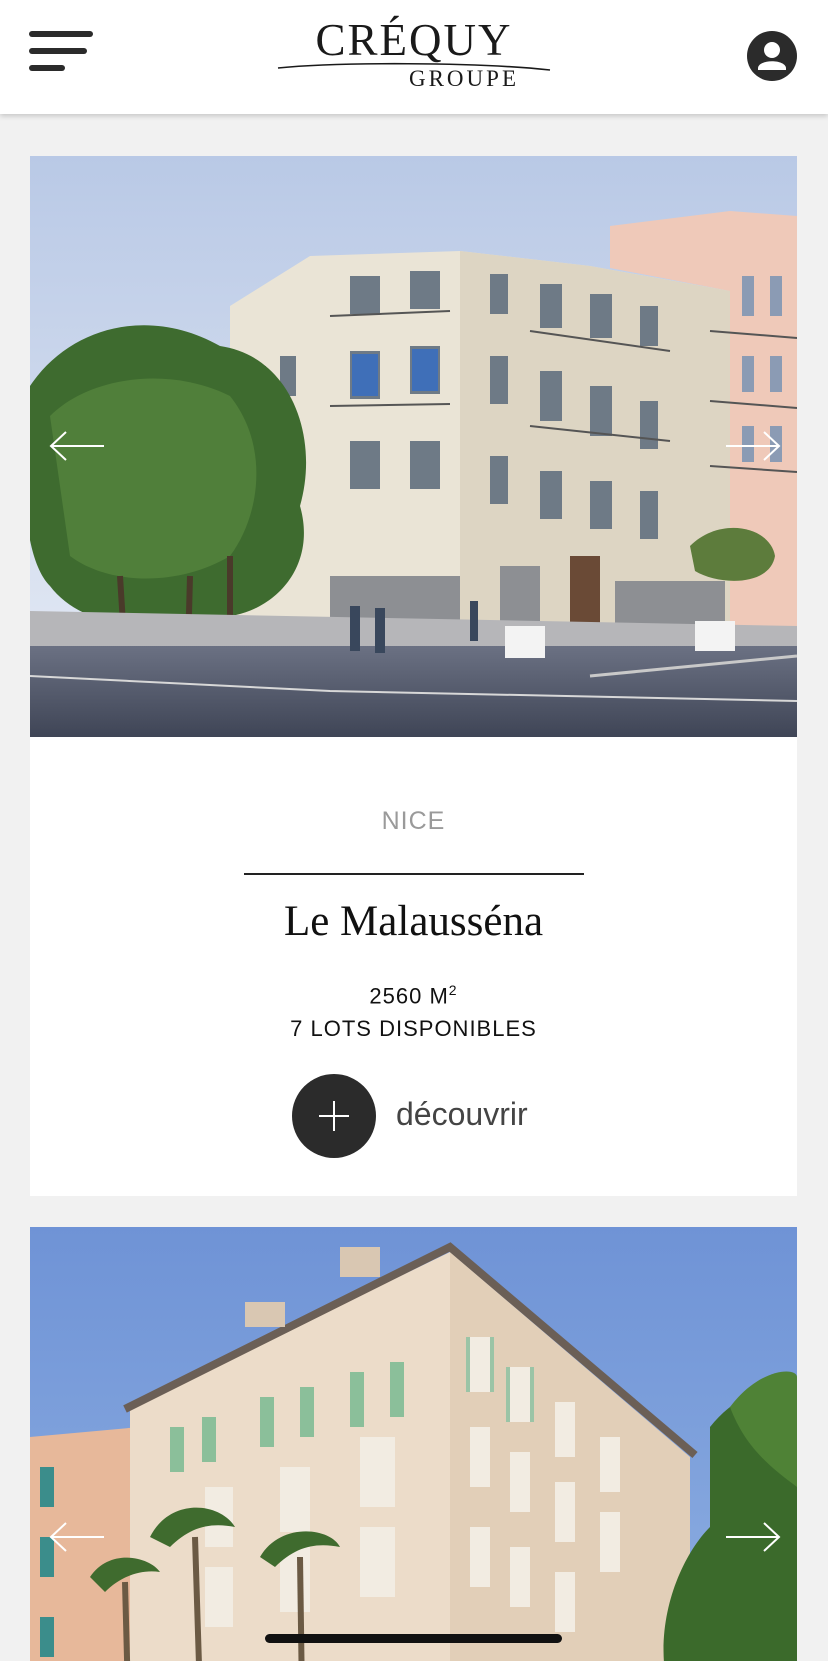 This screenshot has height=1661, width=828. Describe the element at coordinates (463, 78) in the screenshot. I see `logo-sub-text: GROUPE` at that location.